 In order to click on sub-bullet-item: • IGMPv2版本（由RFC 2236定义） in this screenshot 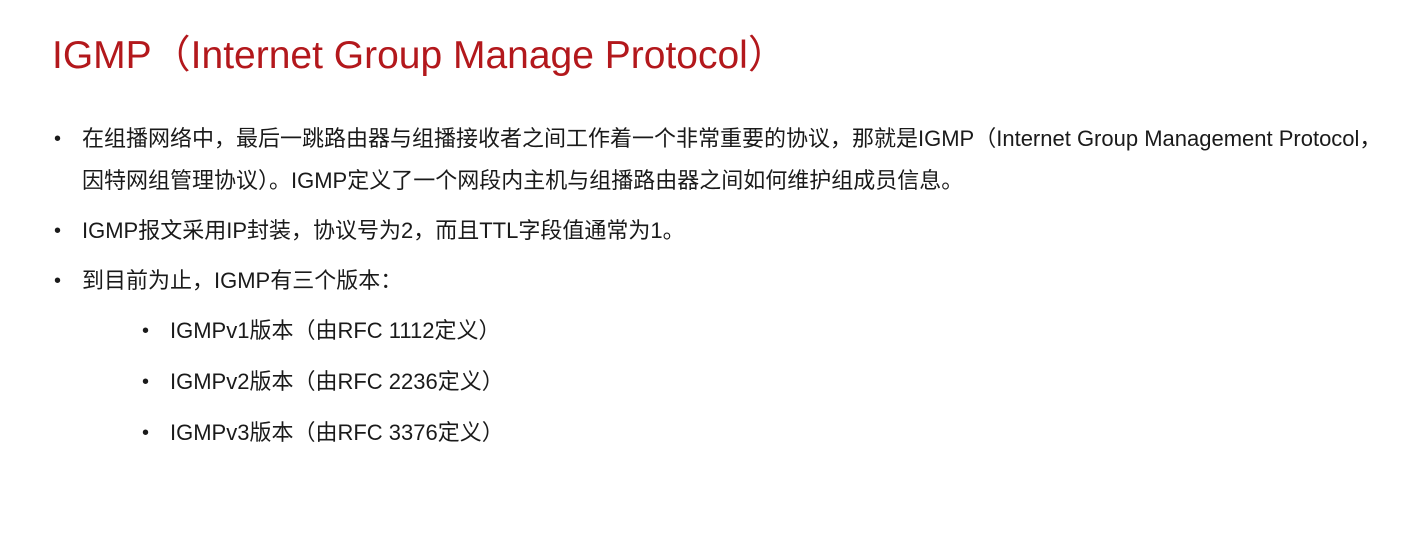, I will do `click(766, 382)`.